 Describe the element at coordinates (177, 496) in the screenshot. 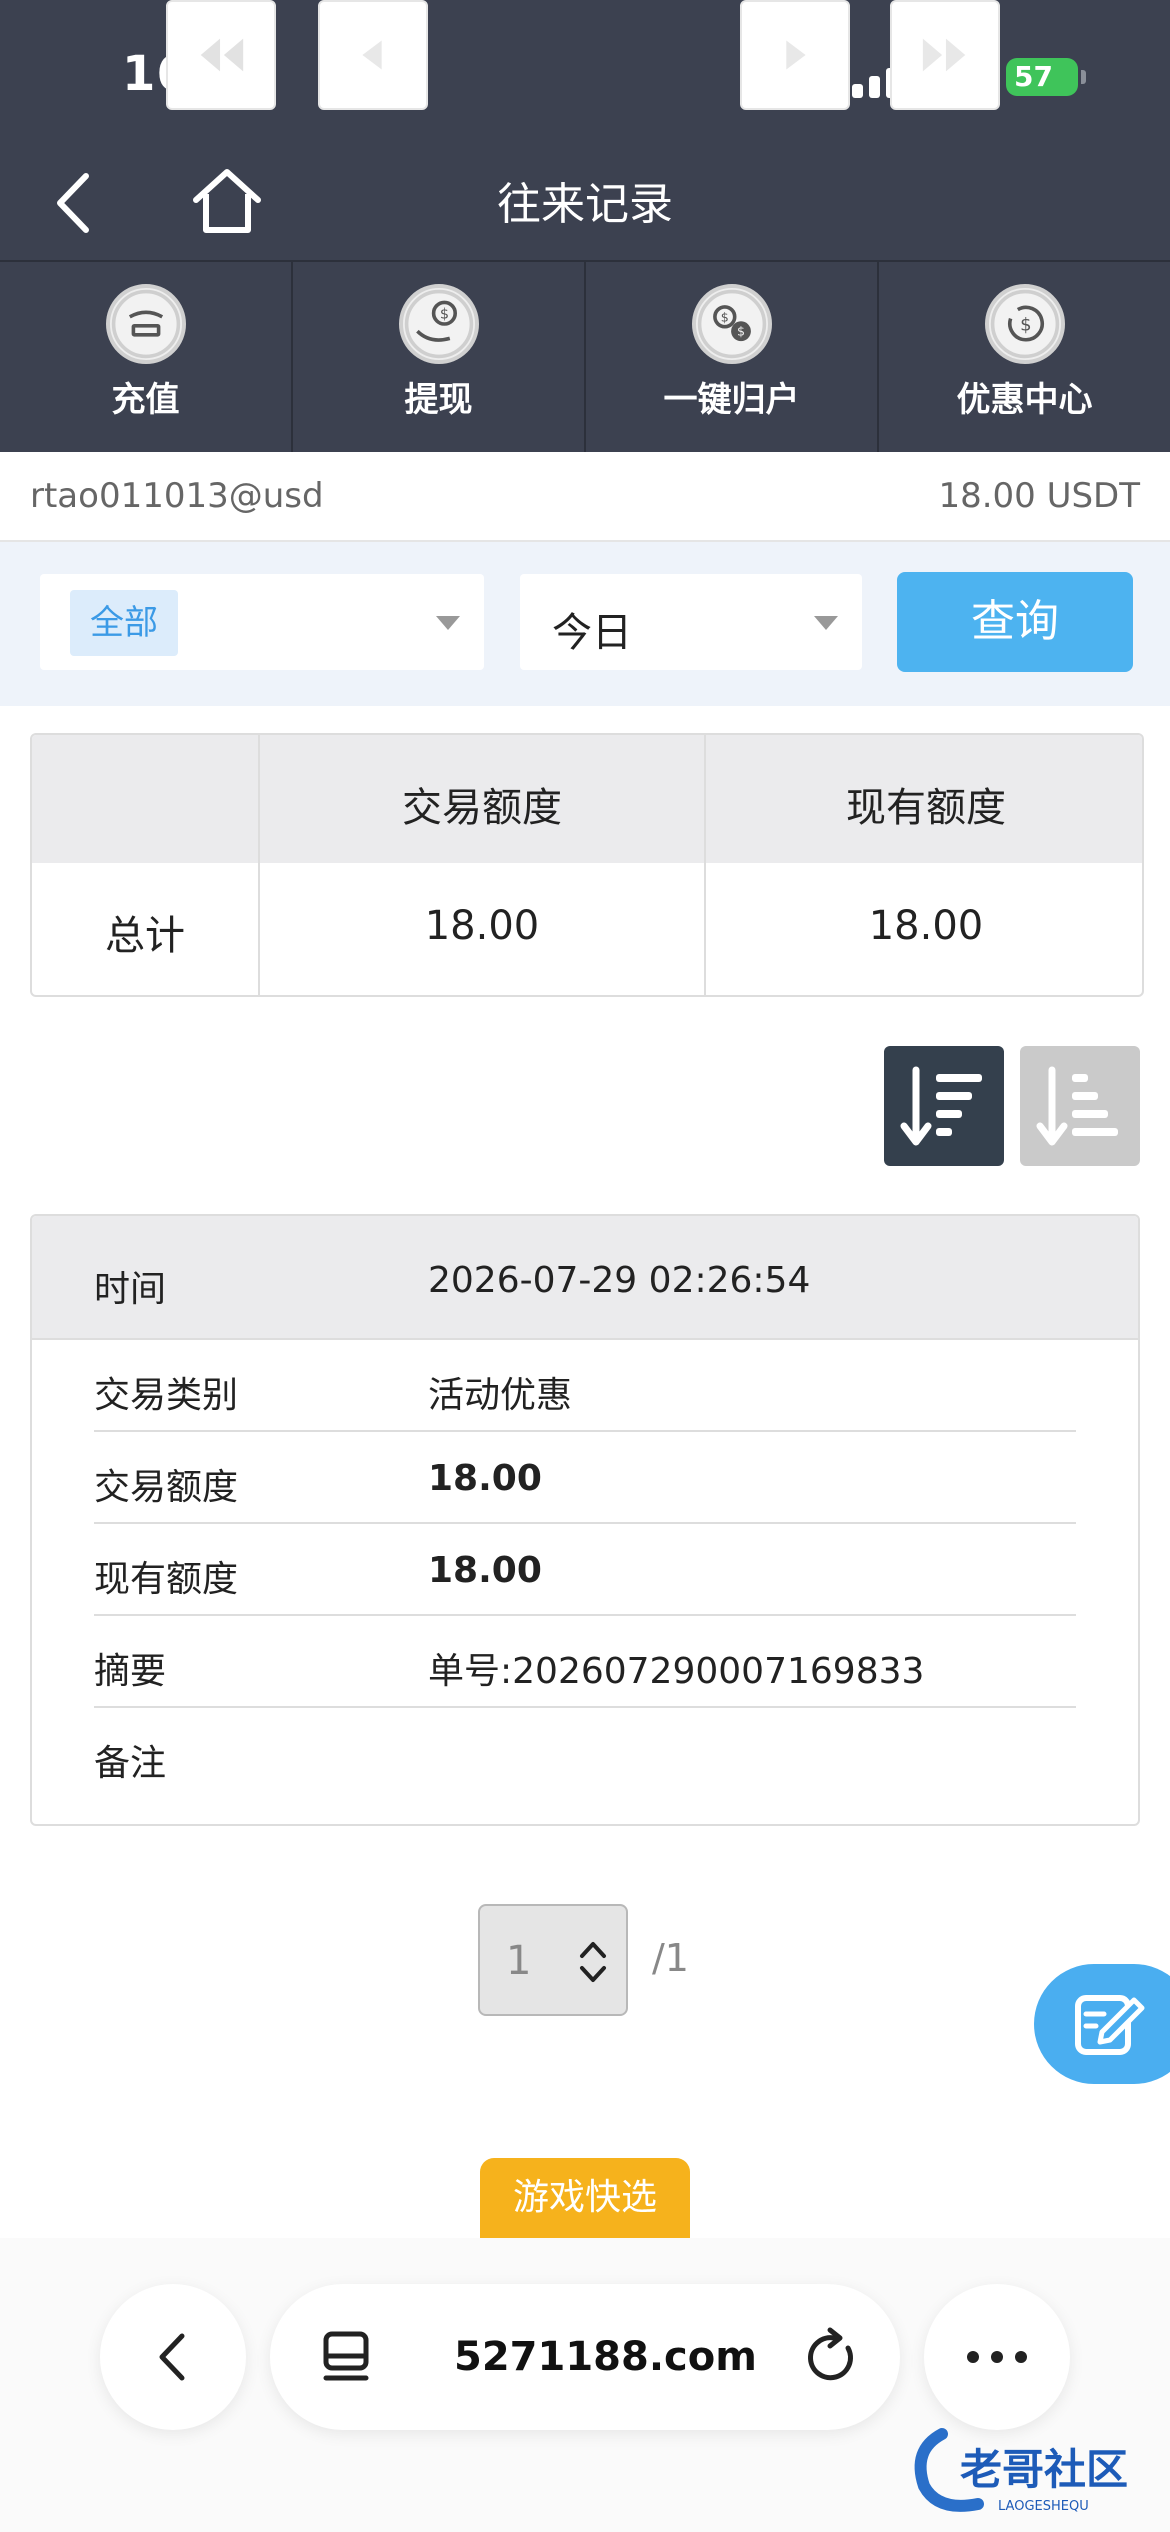

I see `account-username: rtao011013@usd` at that location.